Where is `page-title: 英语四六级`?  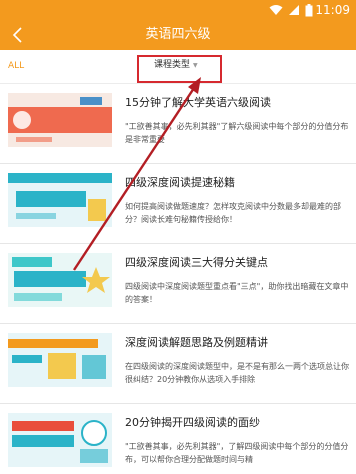 page-title: 英语四六级 is located at coordinates (178, 34).